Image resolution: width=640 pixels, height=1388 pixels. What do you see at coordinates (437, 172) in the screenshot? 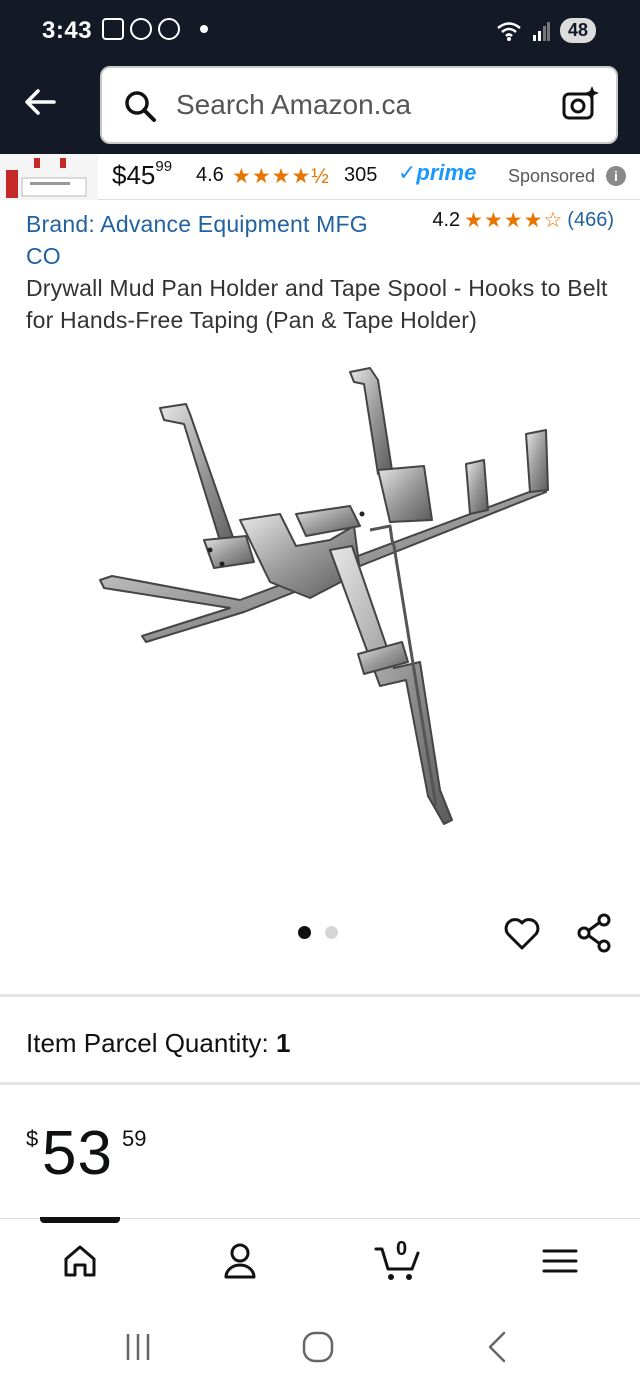
I see `prime-badge: ✓prime` at bounding box center [437, 172].